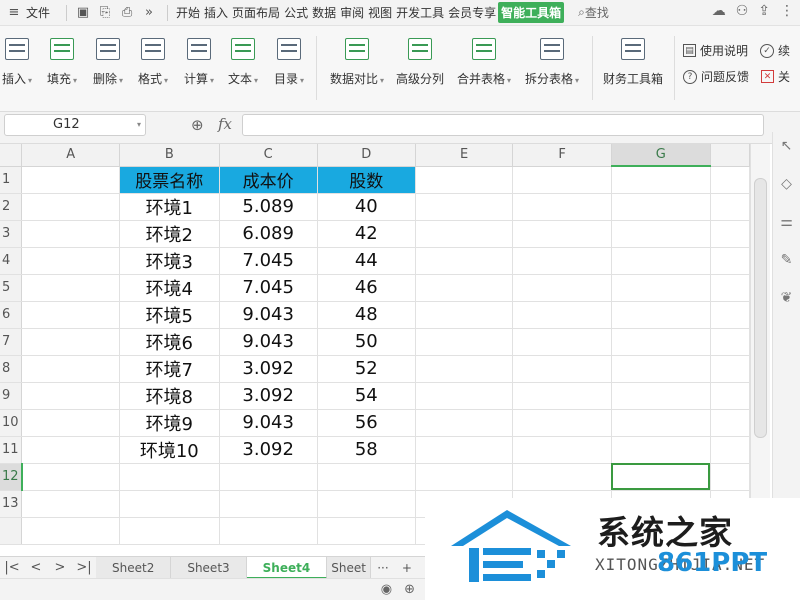 The image size is (800, 600). I want to click on finance-toolbox-button: 财务工具箱, so click(633, 62).